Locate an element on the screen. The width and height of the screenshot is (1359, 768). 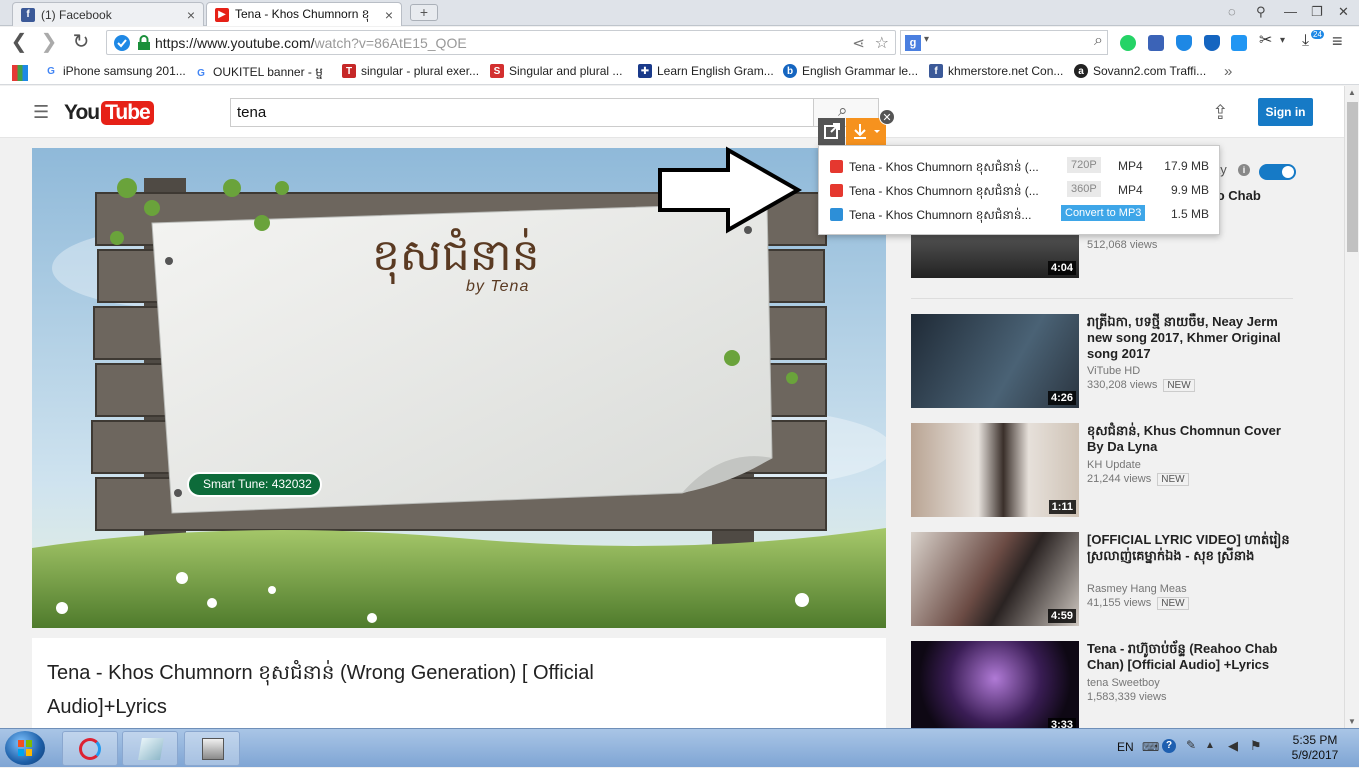
taskbar-app-browser is located at coordinates (90, 748).